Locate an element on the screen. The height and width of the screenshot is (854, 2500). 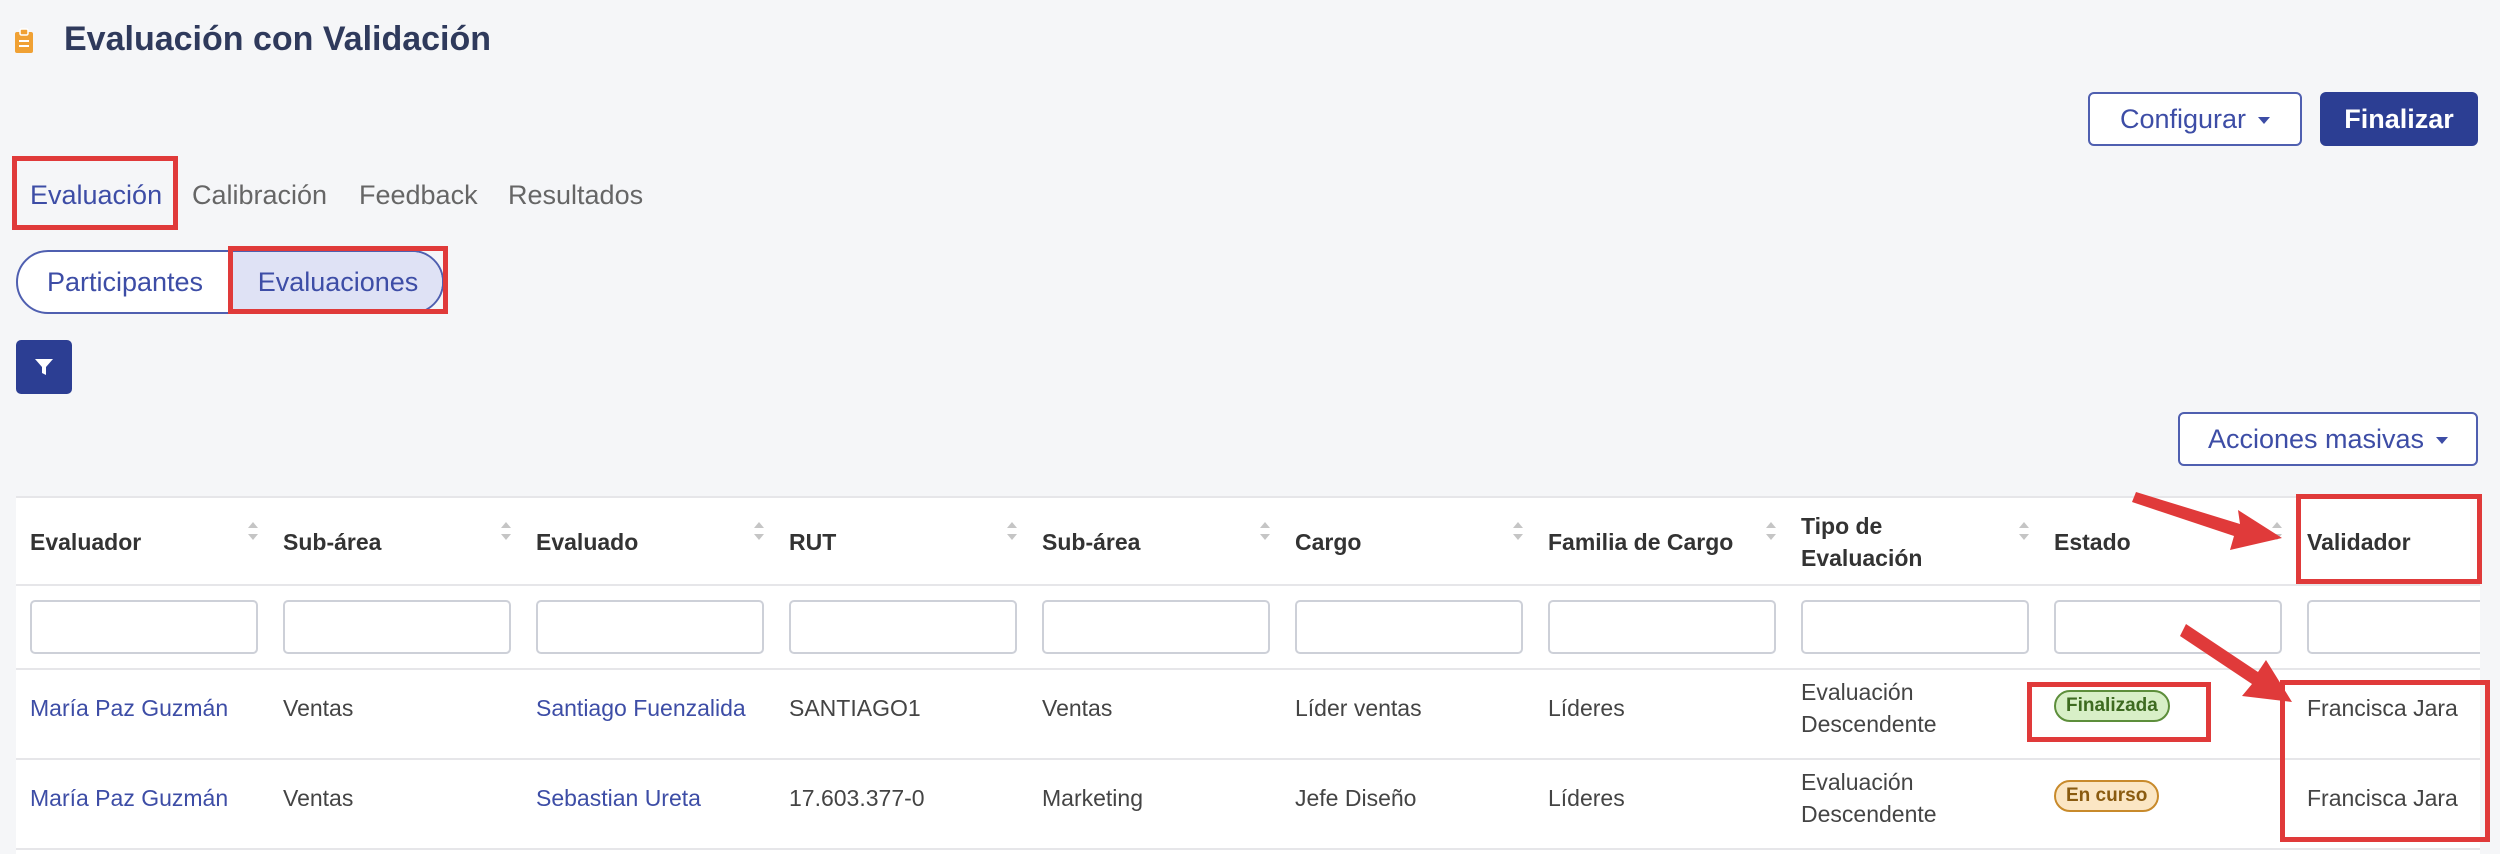
filter-button is located at coordinates (44, 367).